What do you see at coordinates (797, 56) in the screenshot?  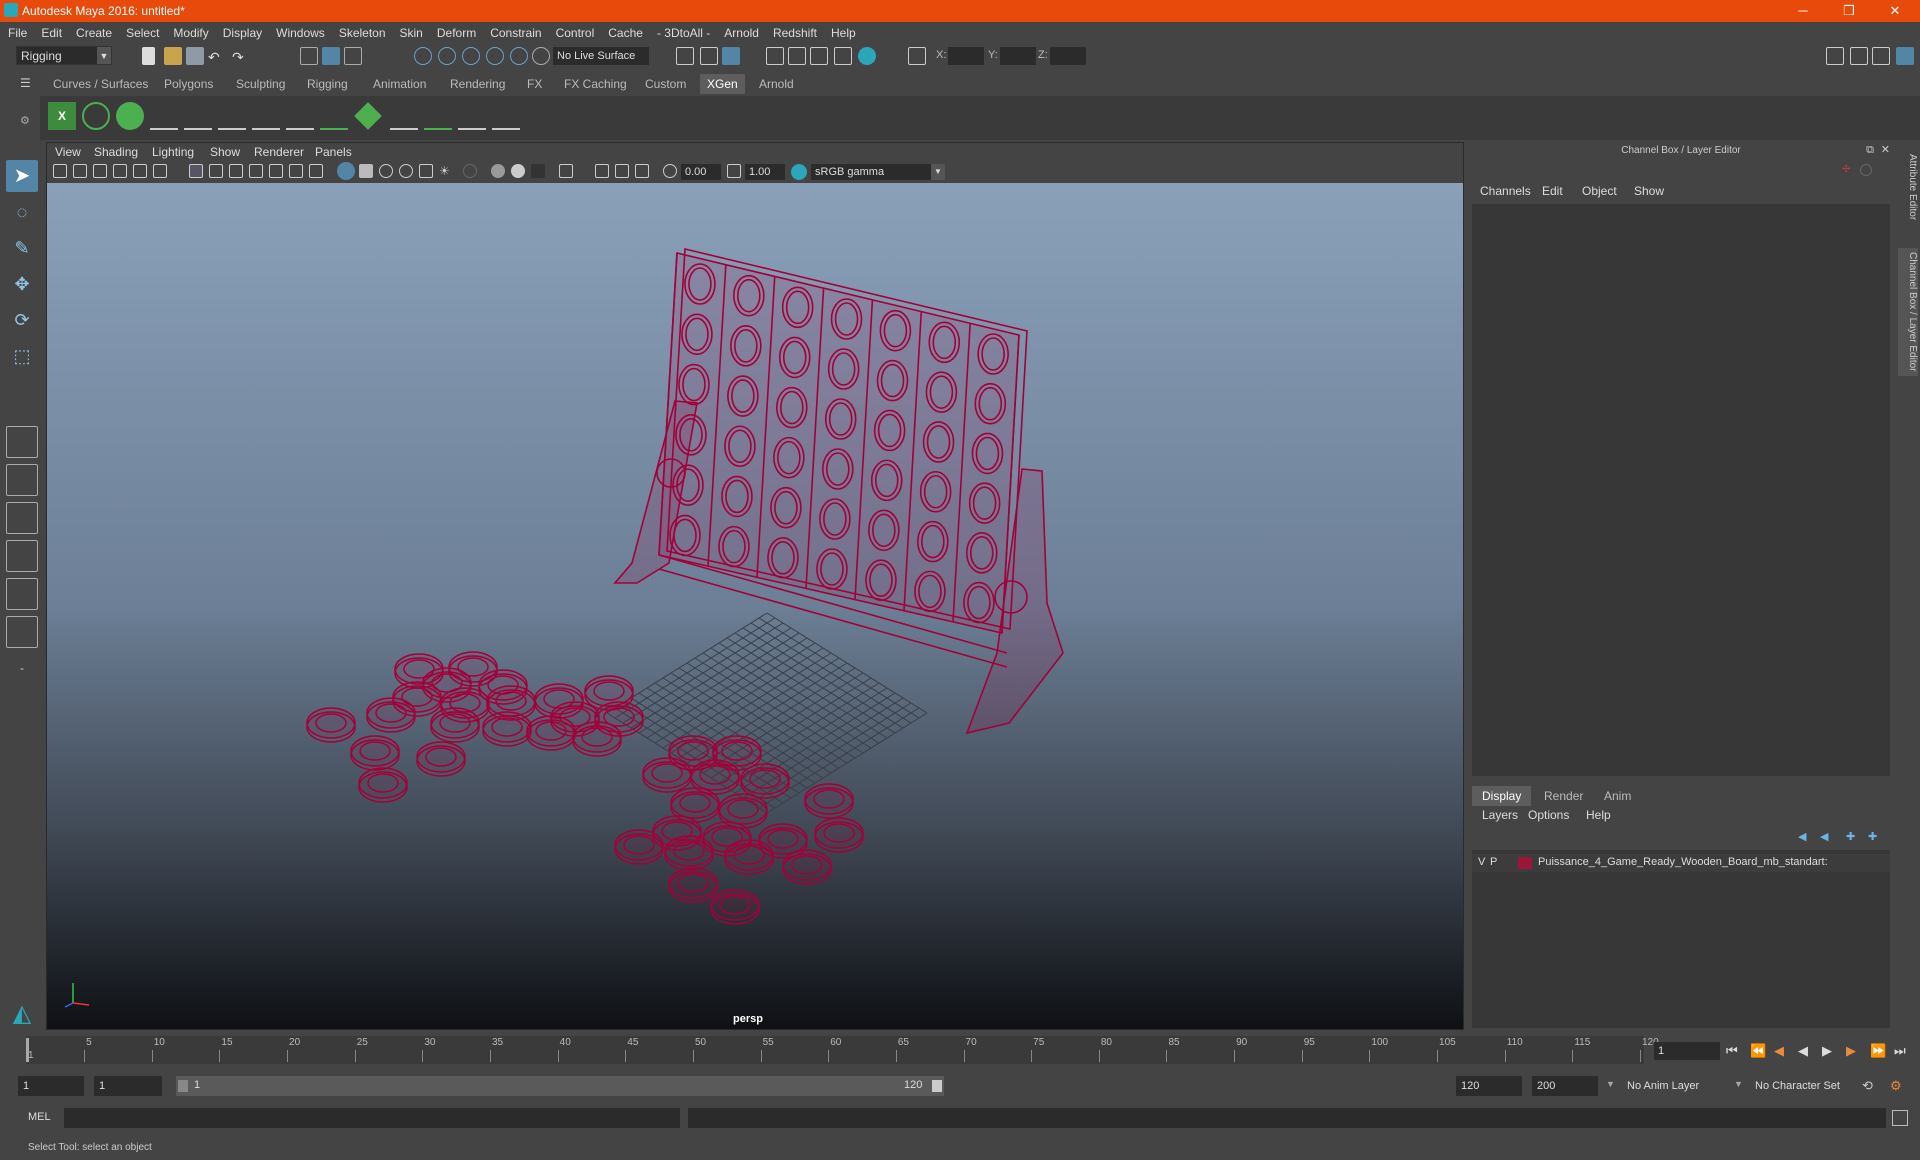 I see `render-current-icon` at bounding box center [797, 56].